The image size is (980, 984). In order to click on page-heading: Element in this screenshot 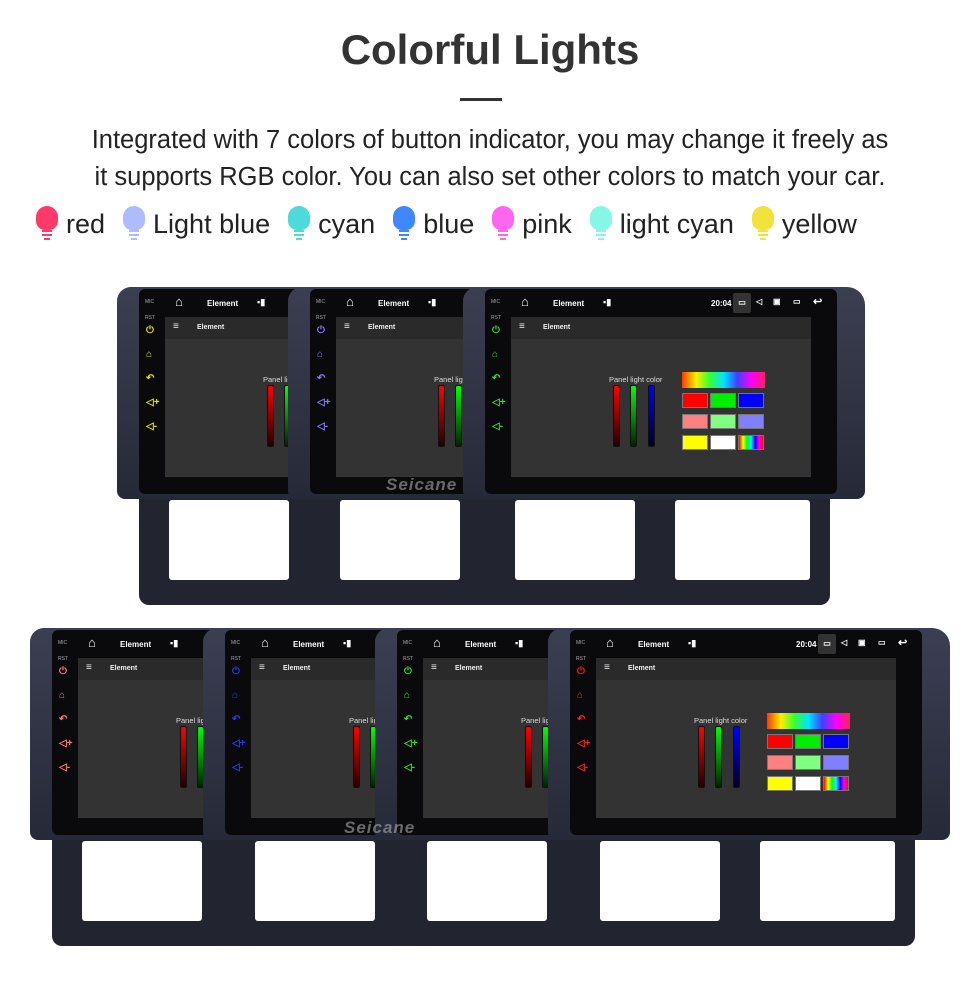, I will do `click(124, 668)`.